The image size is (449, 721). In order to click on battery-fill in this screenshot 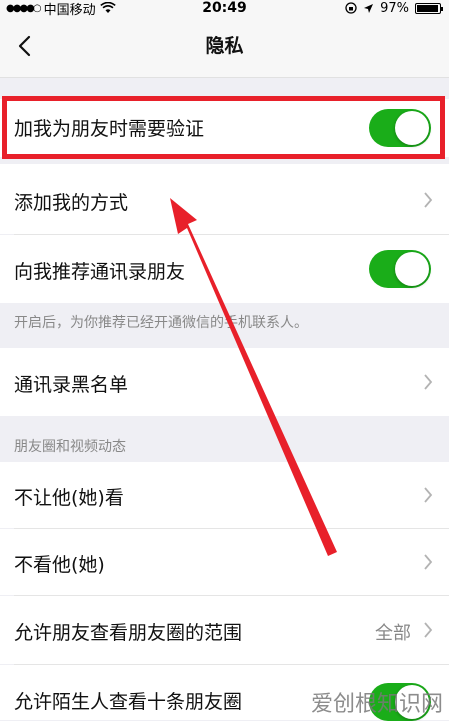, I will do `click(428, 8)`.